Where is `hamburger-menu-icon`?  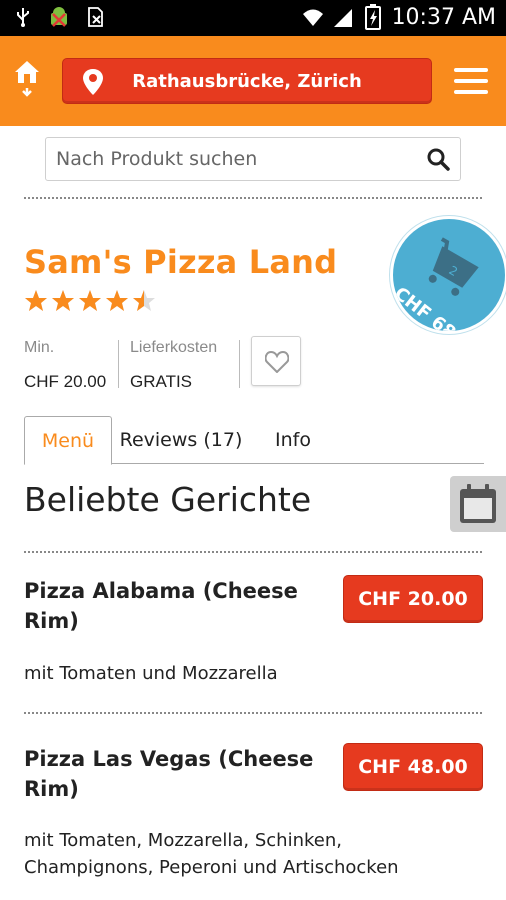
hamburger-menu-icon is located at coordinates (471, 81).